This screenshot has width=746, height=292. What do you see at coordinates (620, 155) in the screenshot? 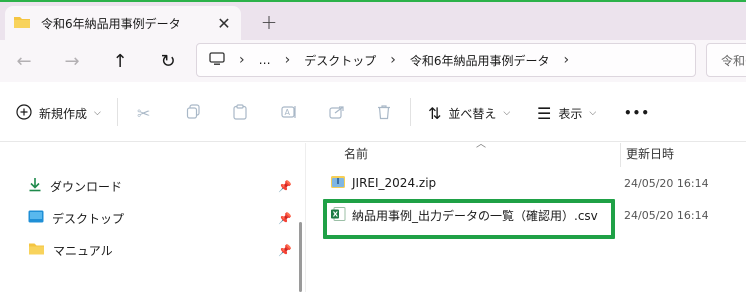
I see `column-divider` at bounding box center [620, 155].